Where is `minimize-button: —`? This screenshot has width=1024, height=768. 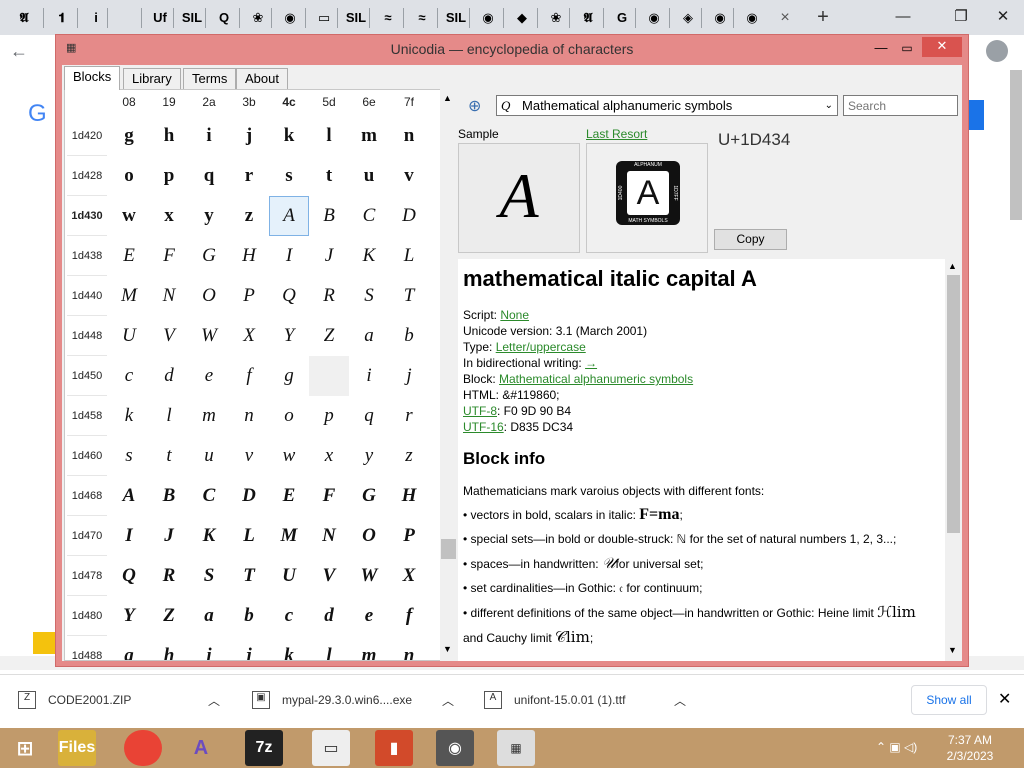
minimize-button: — is located at coordinates (881, 49).